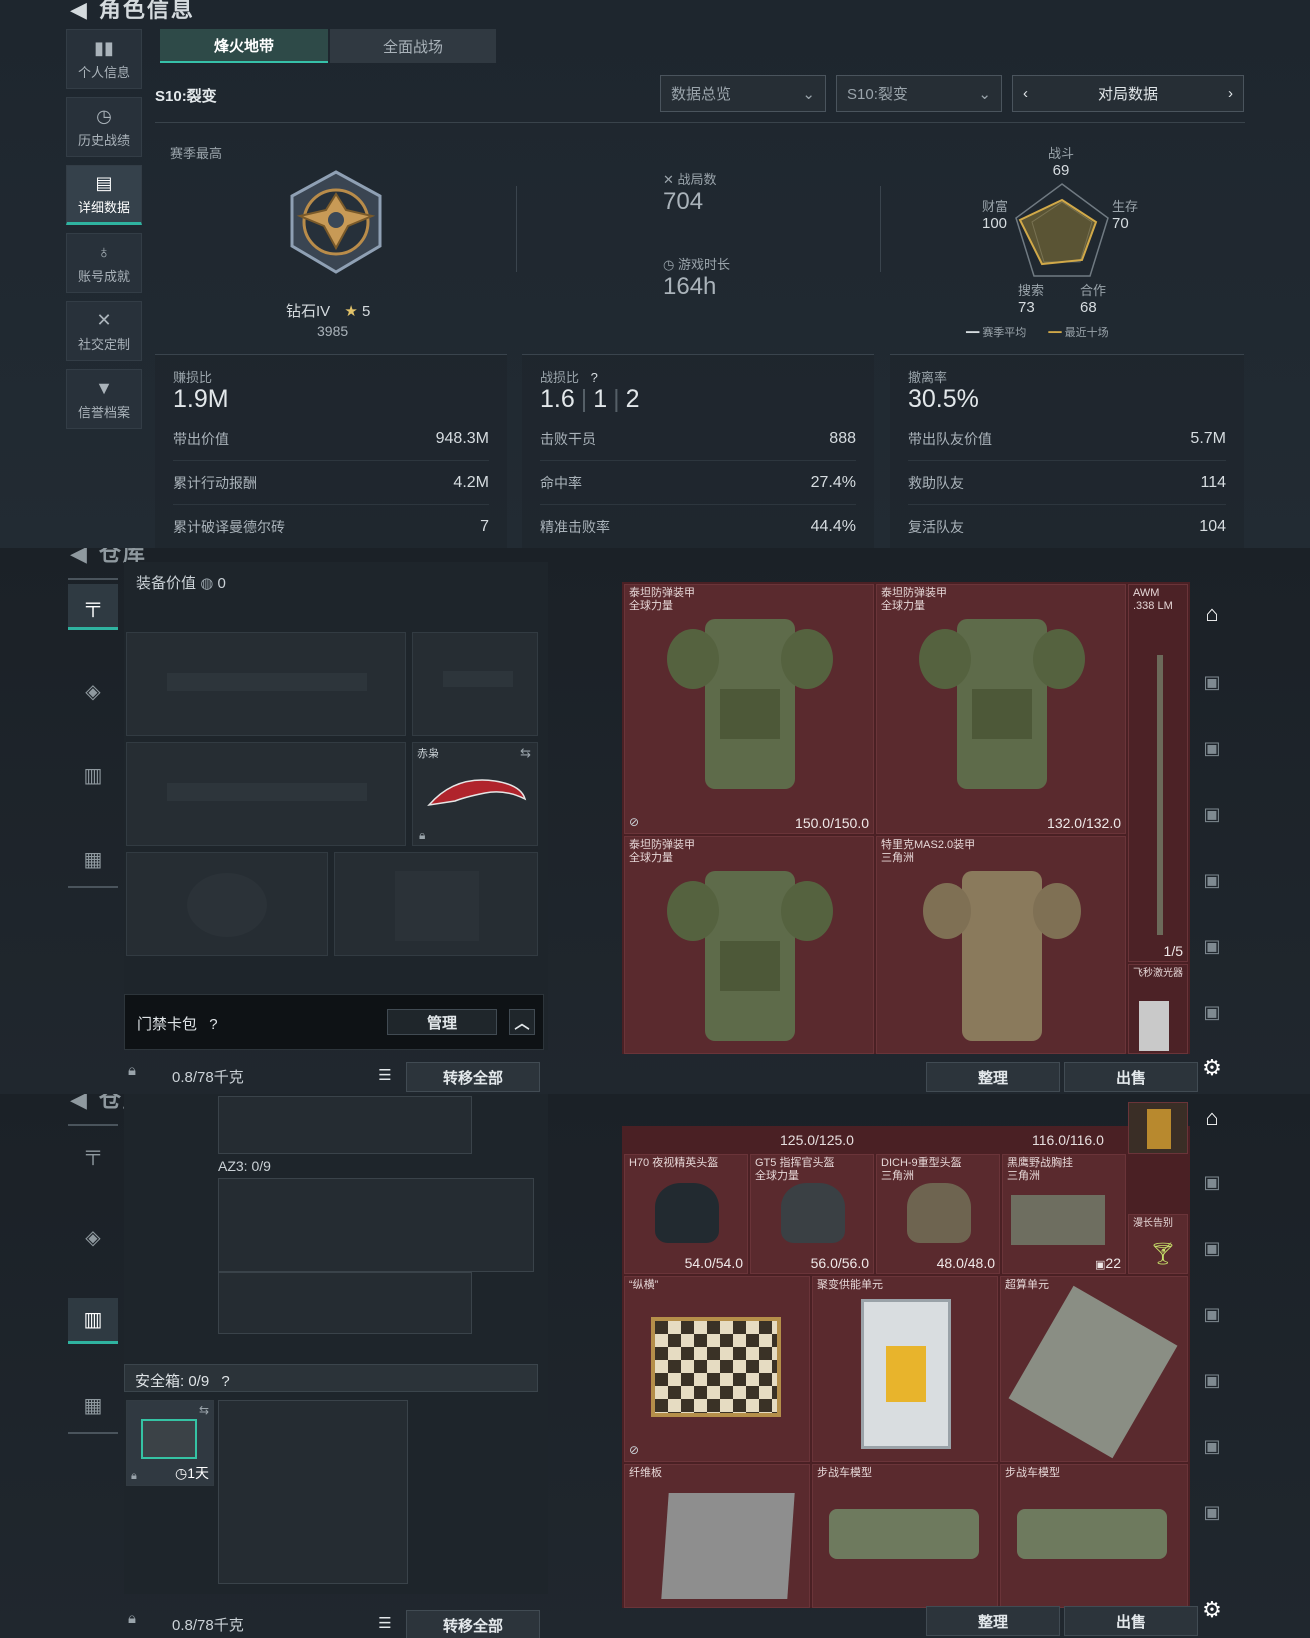  What do you see at coordinates (104, 263) in the screenshot?
I see `nav-achievements: ♁ 账号成就` at bounding box center [104, 263].